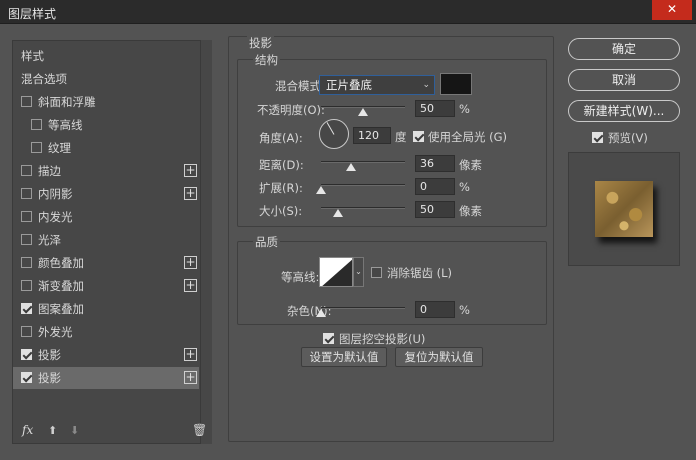  Describe the element at coordinates (624, 80) in the screenshot. I see `cancel-button: 取消` at that location.